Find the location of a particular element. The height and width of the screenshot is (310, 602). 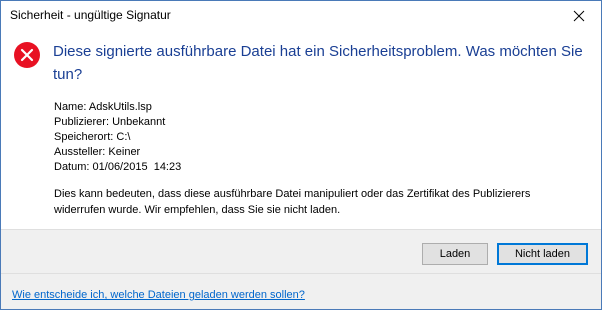

detail-location: Speicherort: C:\ is located at coordinates (117, 137).